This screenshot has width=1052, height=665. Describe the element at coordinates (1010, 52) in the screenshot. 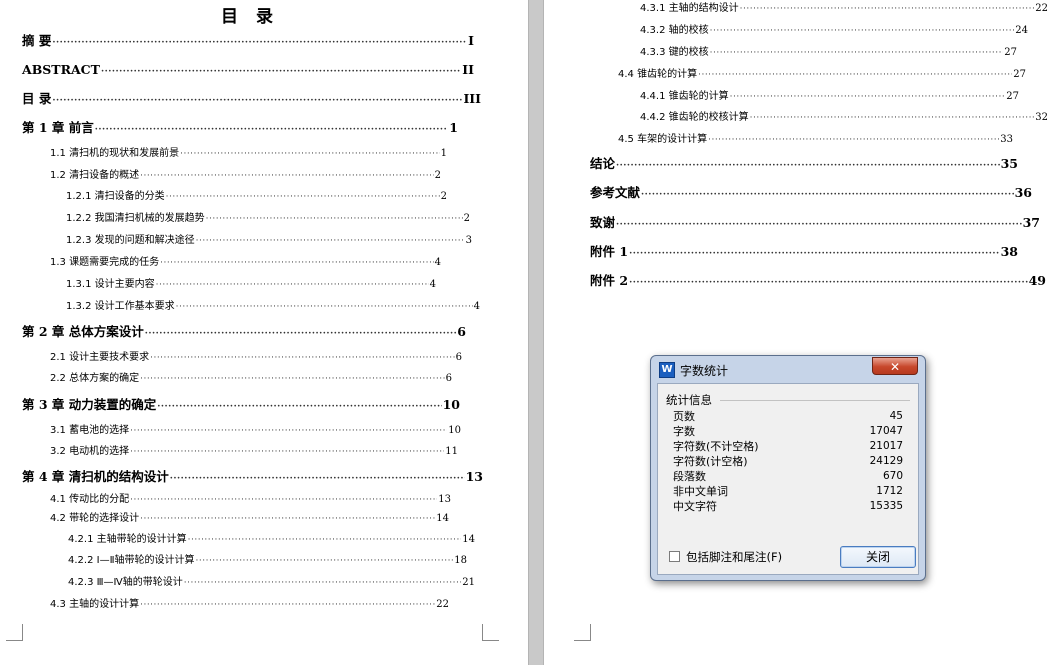

I see `toc-entry-page: 27` at that location.